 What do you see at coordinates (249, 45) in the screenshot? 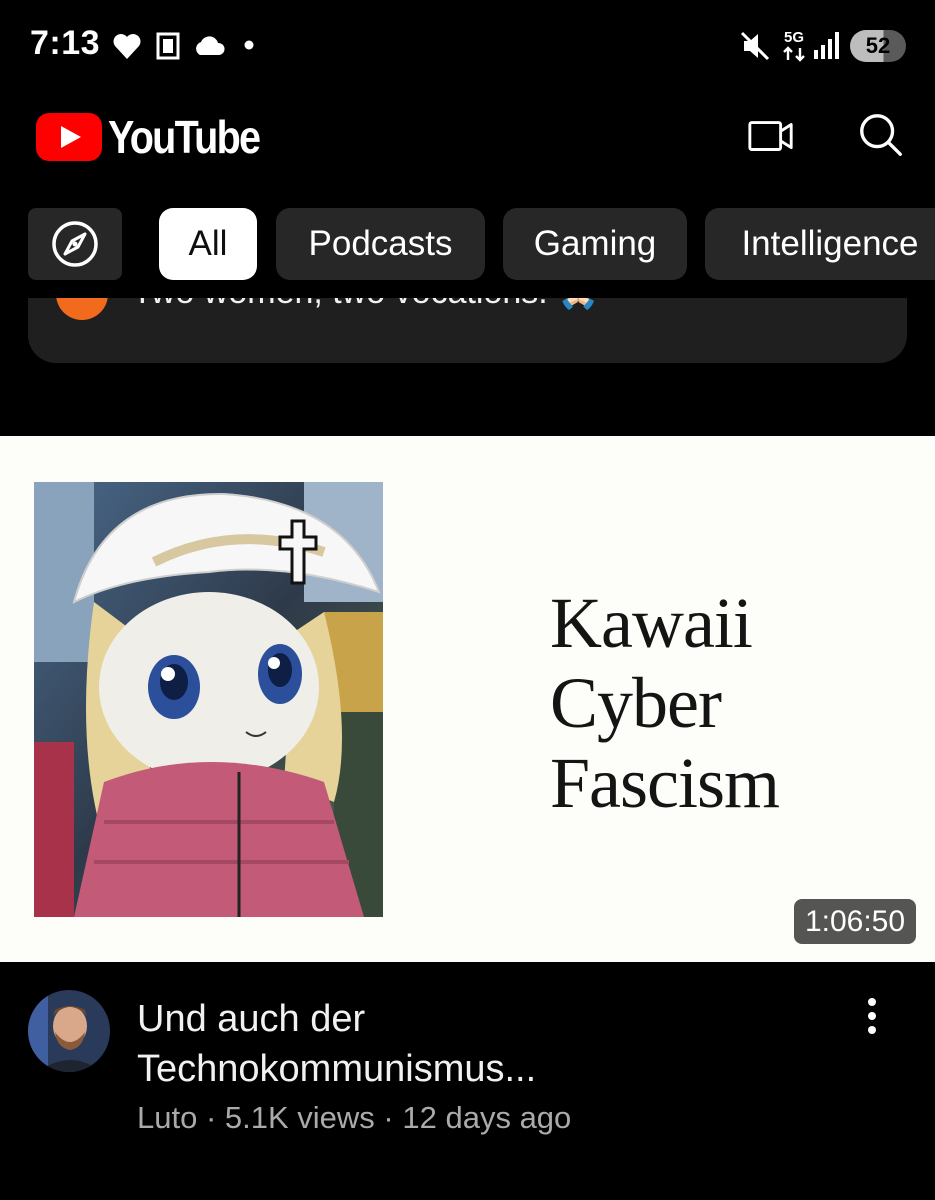
I see `dot-icon` at bounding box center [249, 45].